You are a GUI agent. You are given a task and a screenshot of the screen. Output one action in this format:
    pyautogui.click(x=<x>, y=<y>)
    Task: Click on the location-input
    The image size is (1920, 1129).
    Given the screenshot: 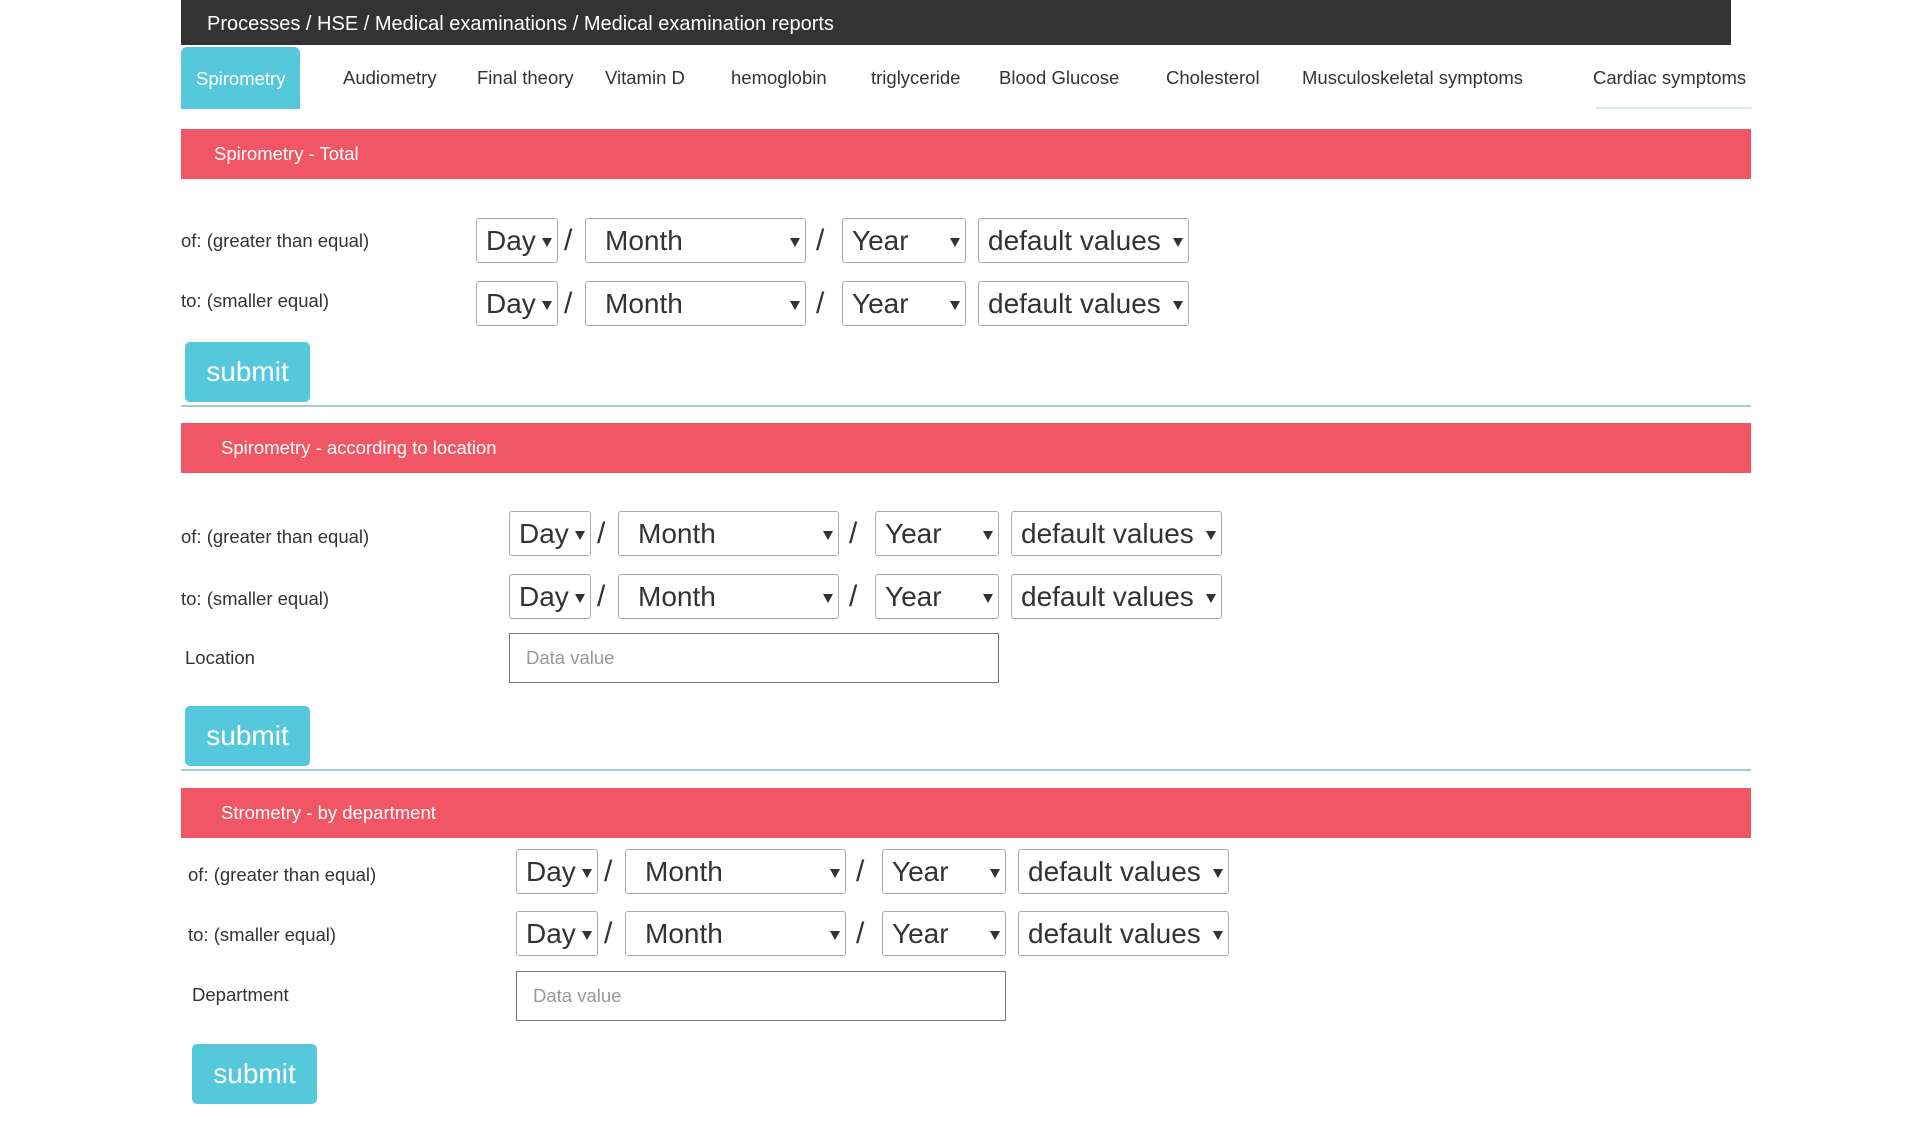 What is the action you would take?
    pyautogui.click(x=754, y=658)
    